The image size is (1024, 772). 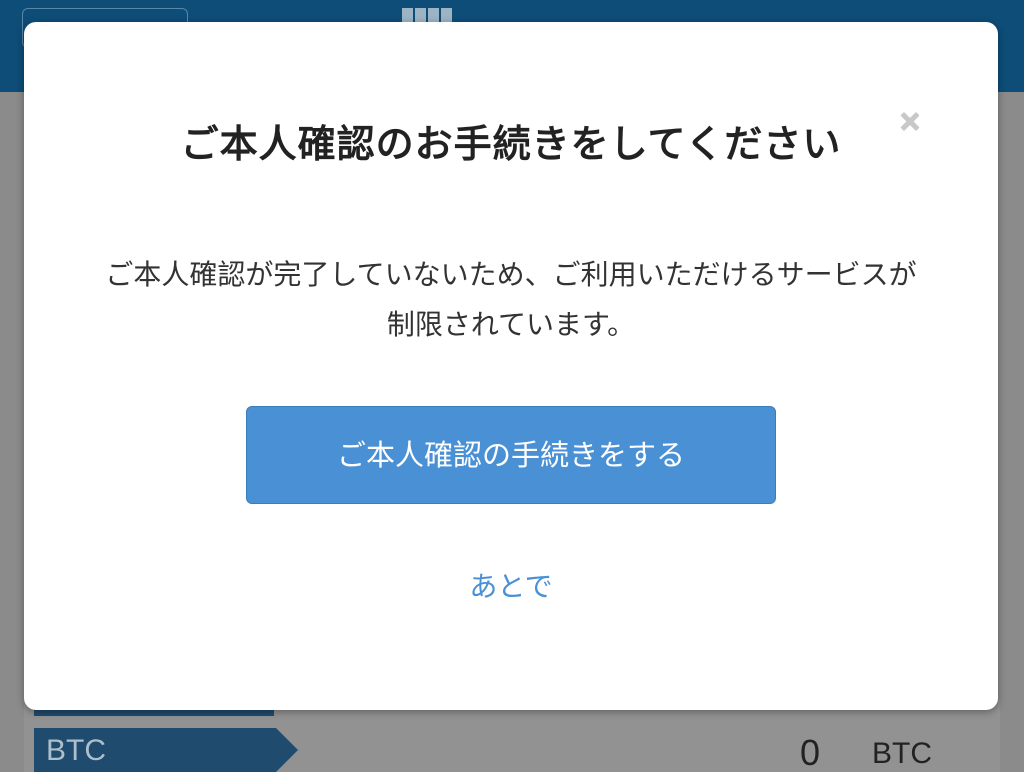 I want to click on balance-amount: 0, so click(x=810, y=752).